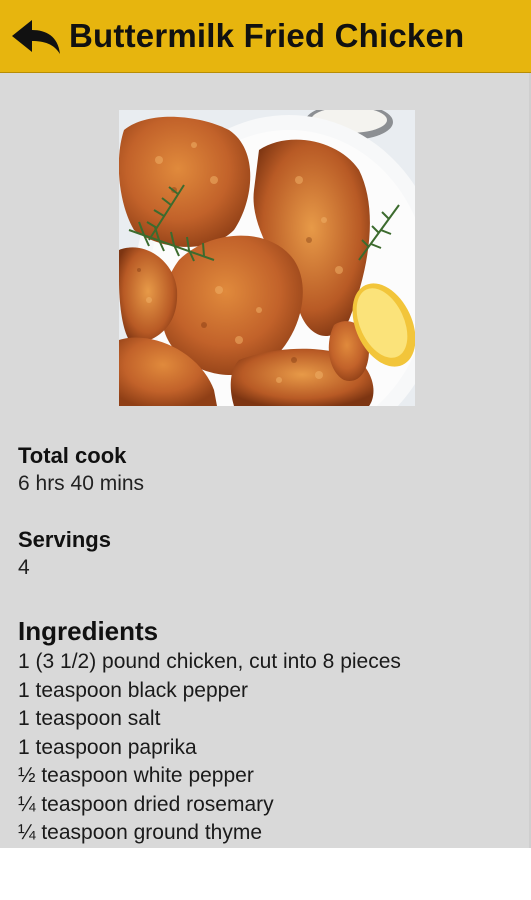 This screenshot has width=531, height=900. Describe the element at coordinates (24, 567) in the screenshot. I see `servings-value: 4` at that location.